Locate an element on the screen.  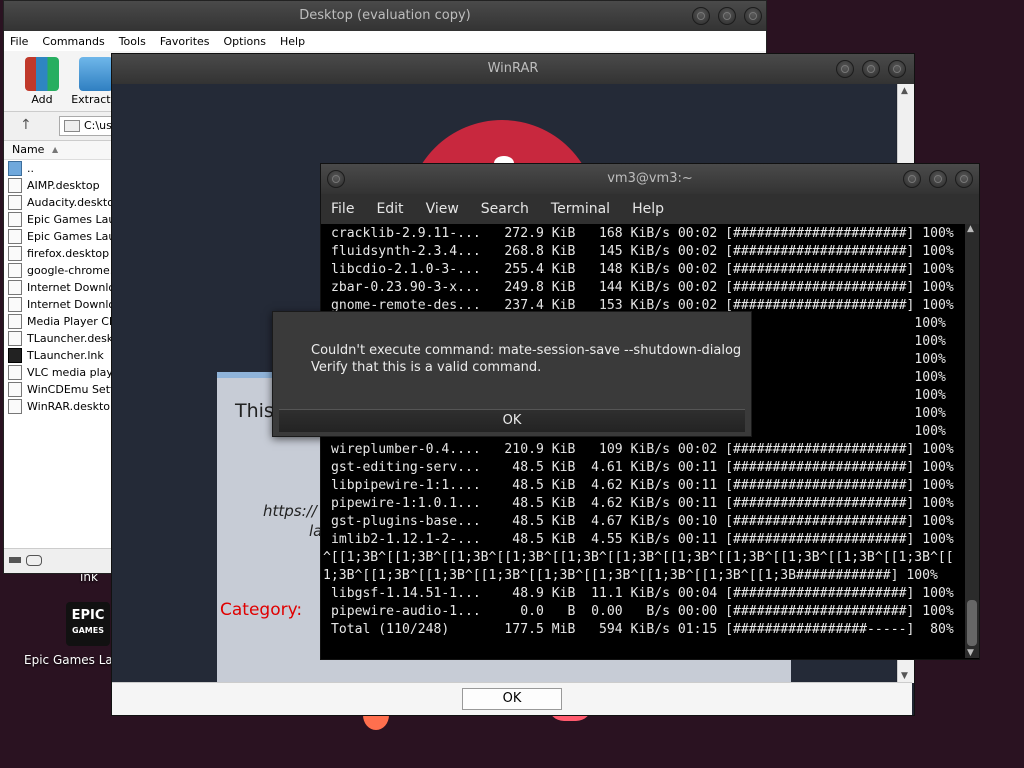
menu-help: Help is located at coordinates (292, 41).